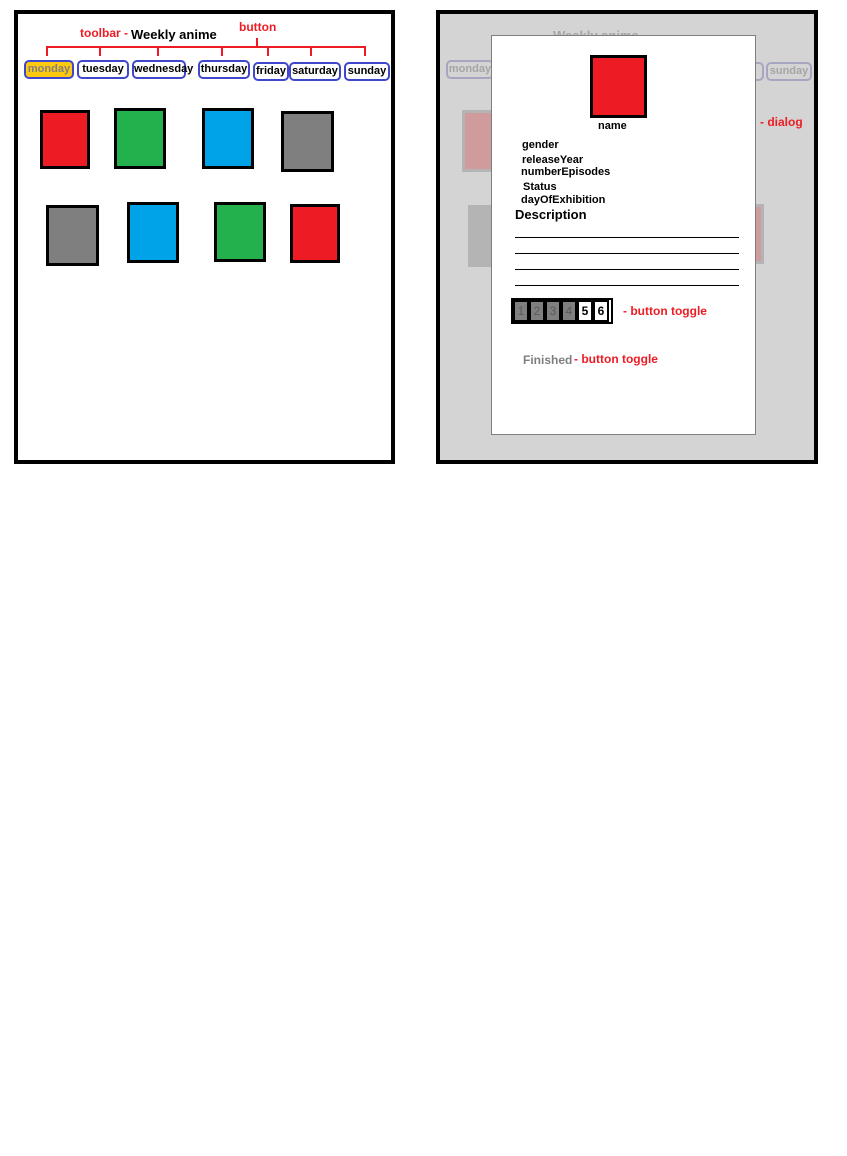  I want to click on field-day-of-exhibition: dayOfExhibition, so click(563, 200).